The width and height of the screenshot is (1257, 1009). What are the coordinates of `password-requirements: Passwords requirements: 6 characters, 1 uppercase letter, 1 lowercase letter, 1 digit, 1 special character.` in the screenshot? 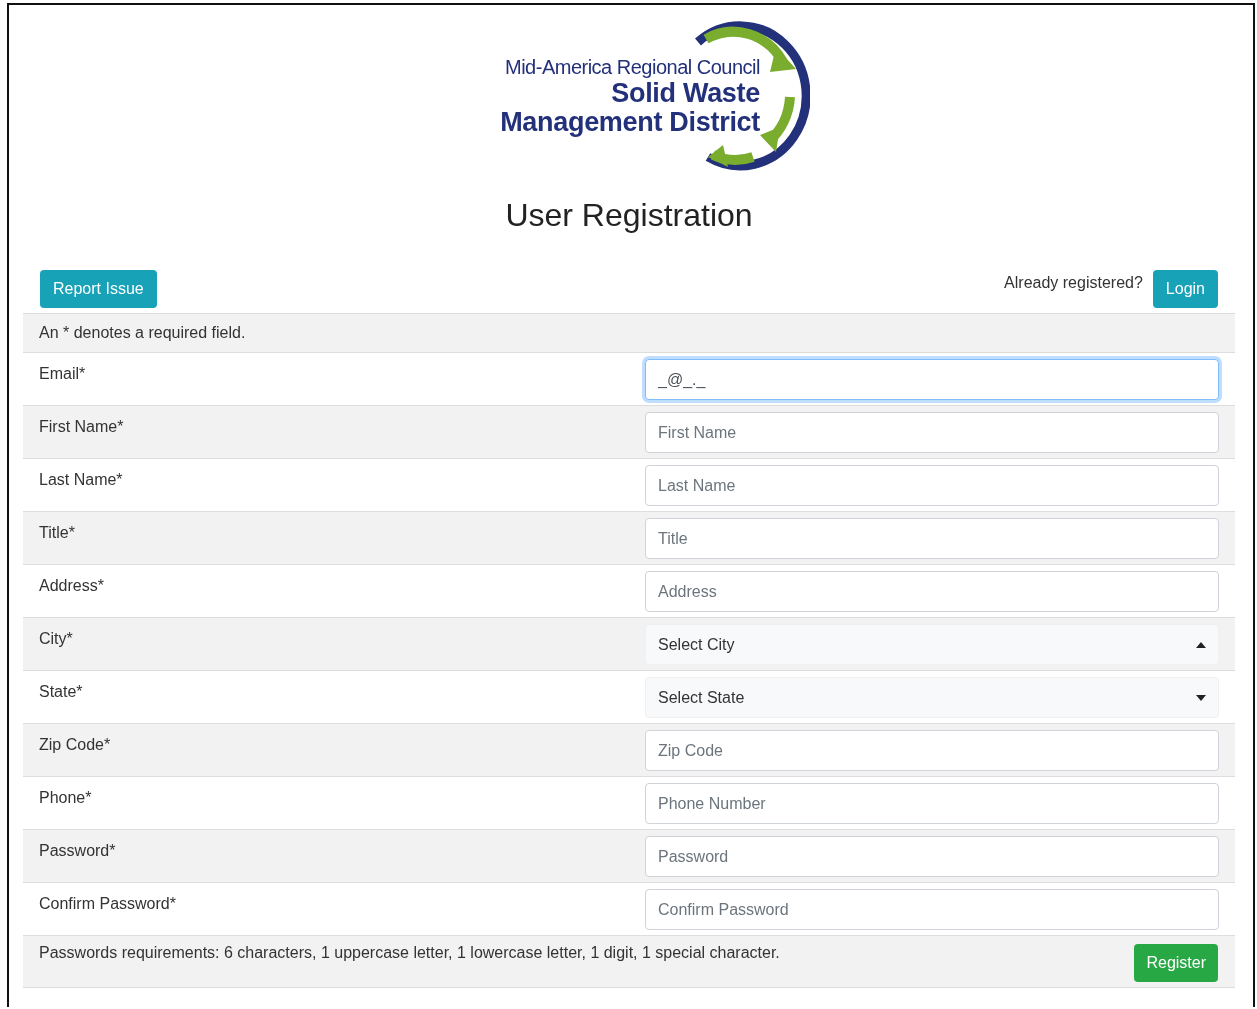 It's located at (409, 953).